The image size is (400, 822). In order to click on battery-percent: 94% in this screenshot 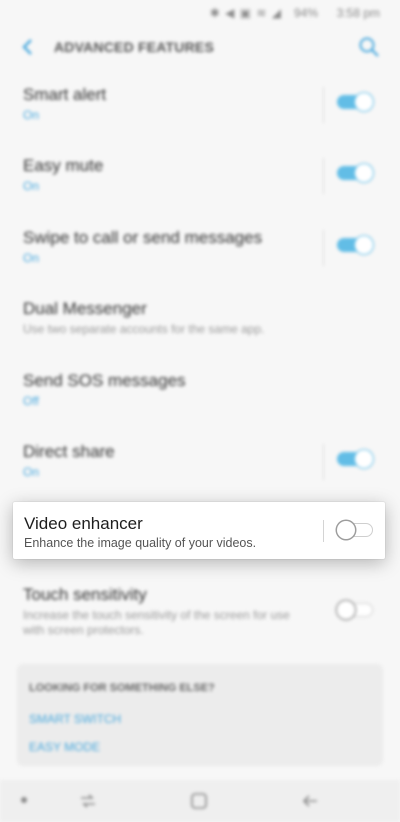, I will do `click(305, 13)`.